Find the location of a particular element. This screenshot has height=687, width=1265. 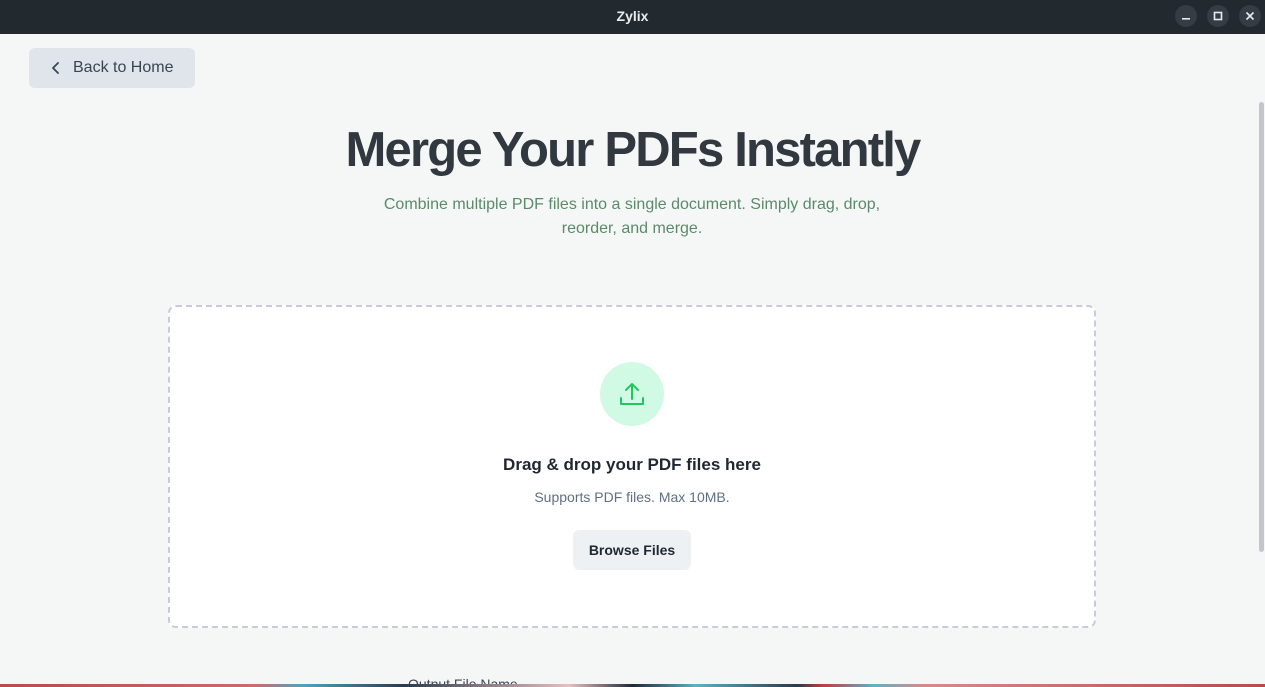

page-title: Merge Your PDFs Instantly is located at coordinates (633, 150).